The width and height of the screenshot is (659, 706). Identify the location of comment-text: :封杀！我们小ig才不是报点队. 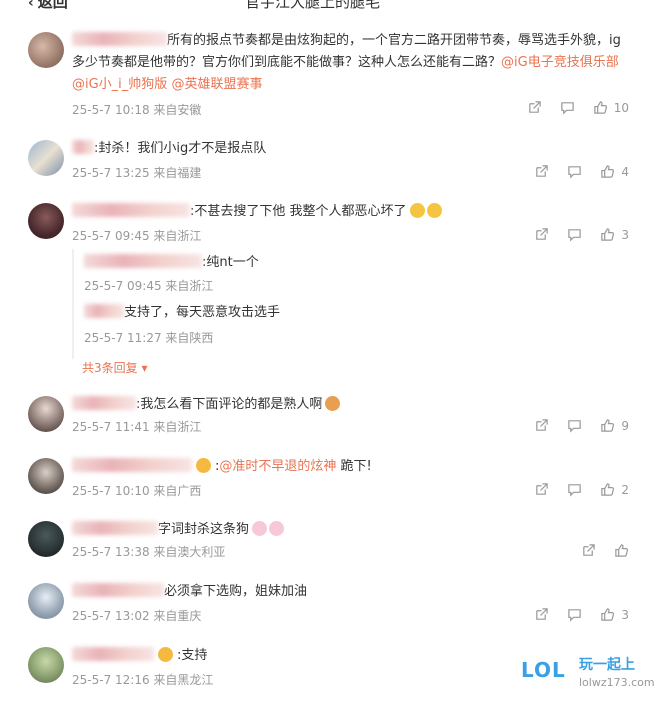
(169, 149).